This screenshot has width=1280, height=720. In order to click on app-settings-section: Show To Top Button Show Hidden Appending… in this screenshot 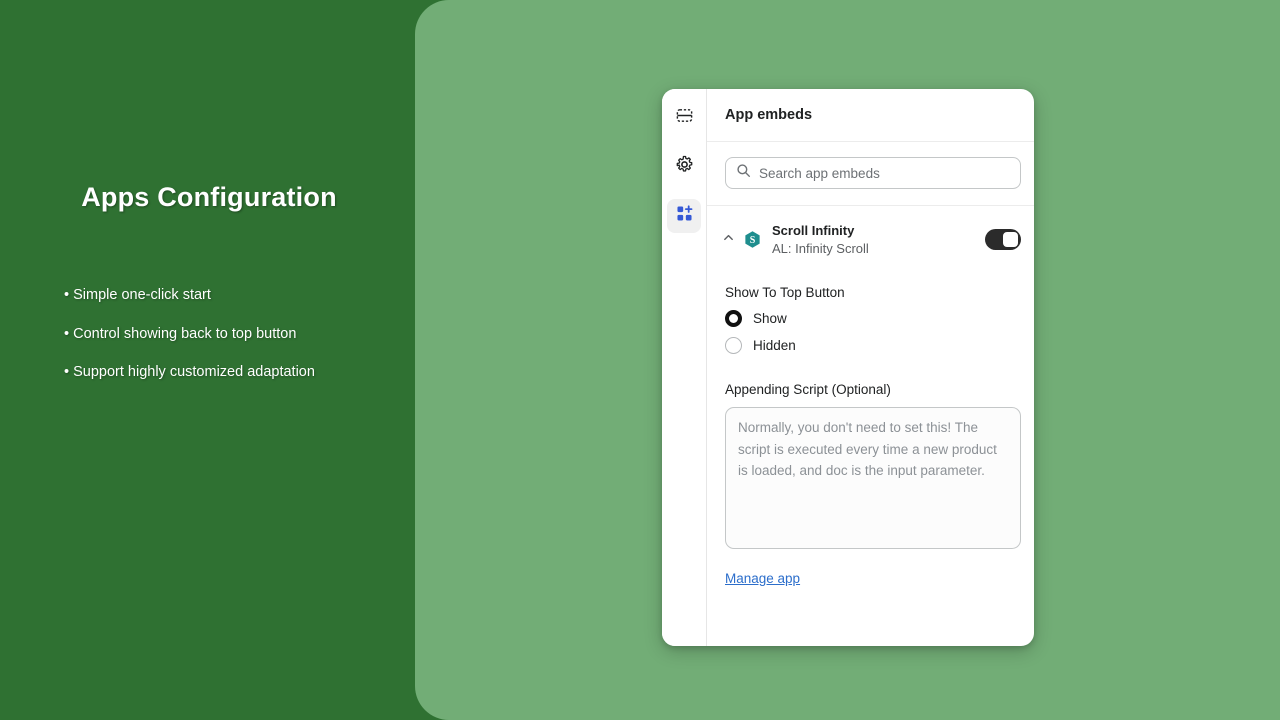, I will do `click(870, 422)`.